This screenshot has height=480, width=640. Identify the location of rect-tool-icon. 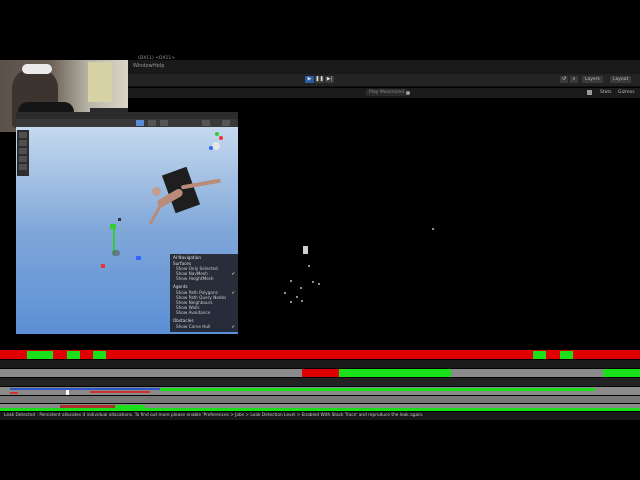
(23, 167).